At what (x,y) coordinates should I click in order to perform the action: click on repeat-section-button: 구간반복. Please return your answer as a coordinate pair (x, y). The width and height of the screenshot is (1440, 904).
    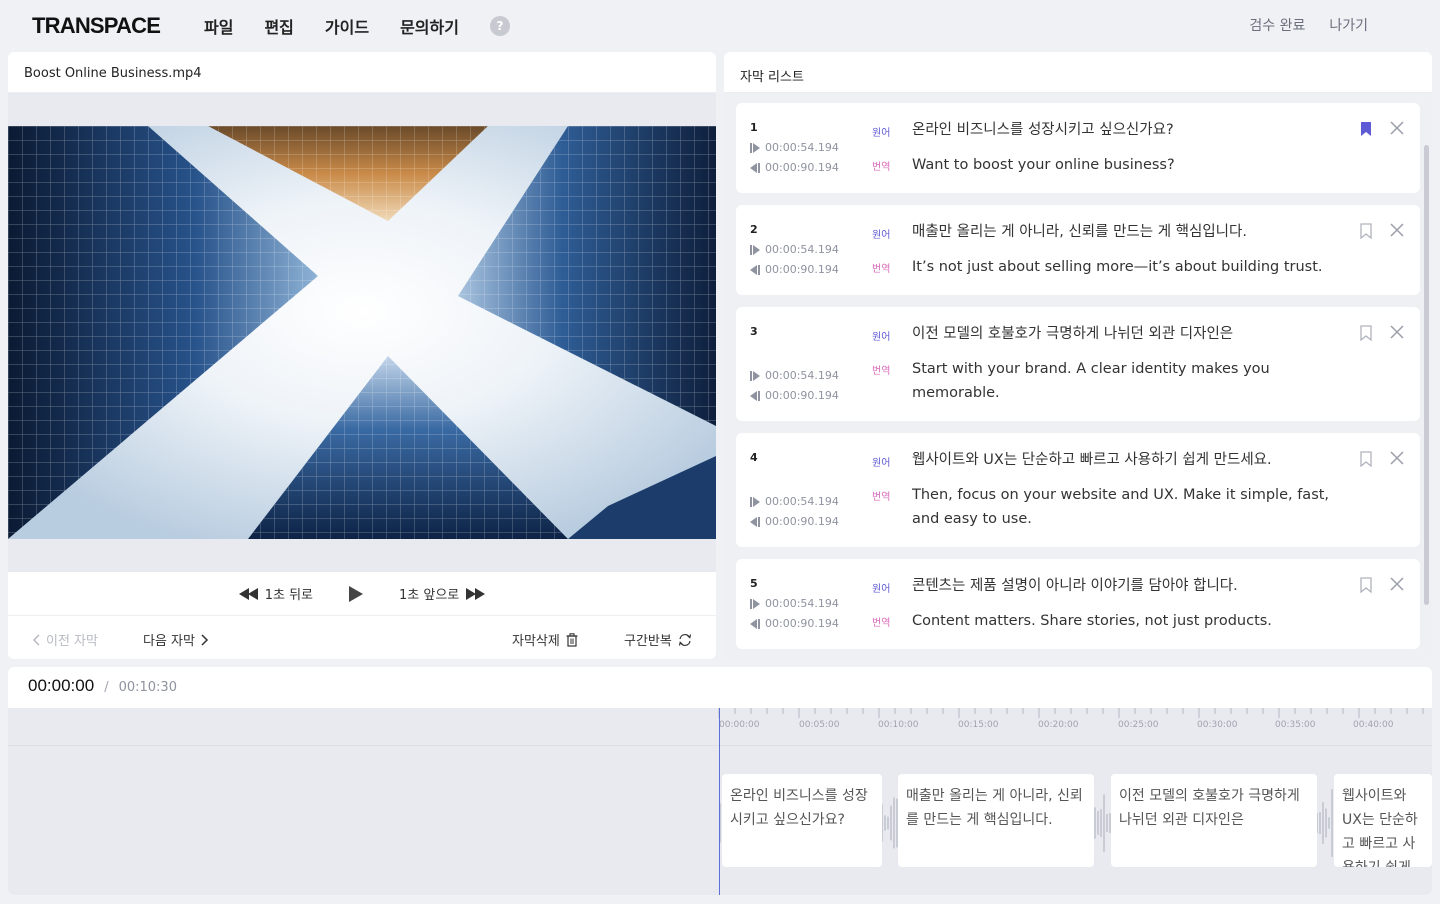
    Looking at the image, I should click on (658, 639).